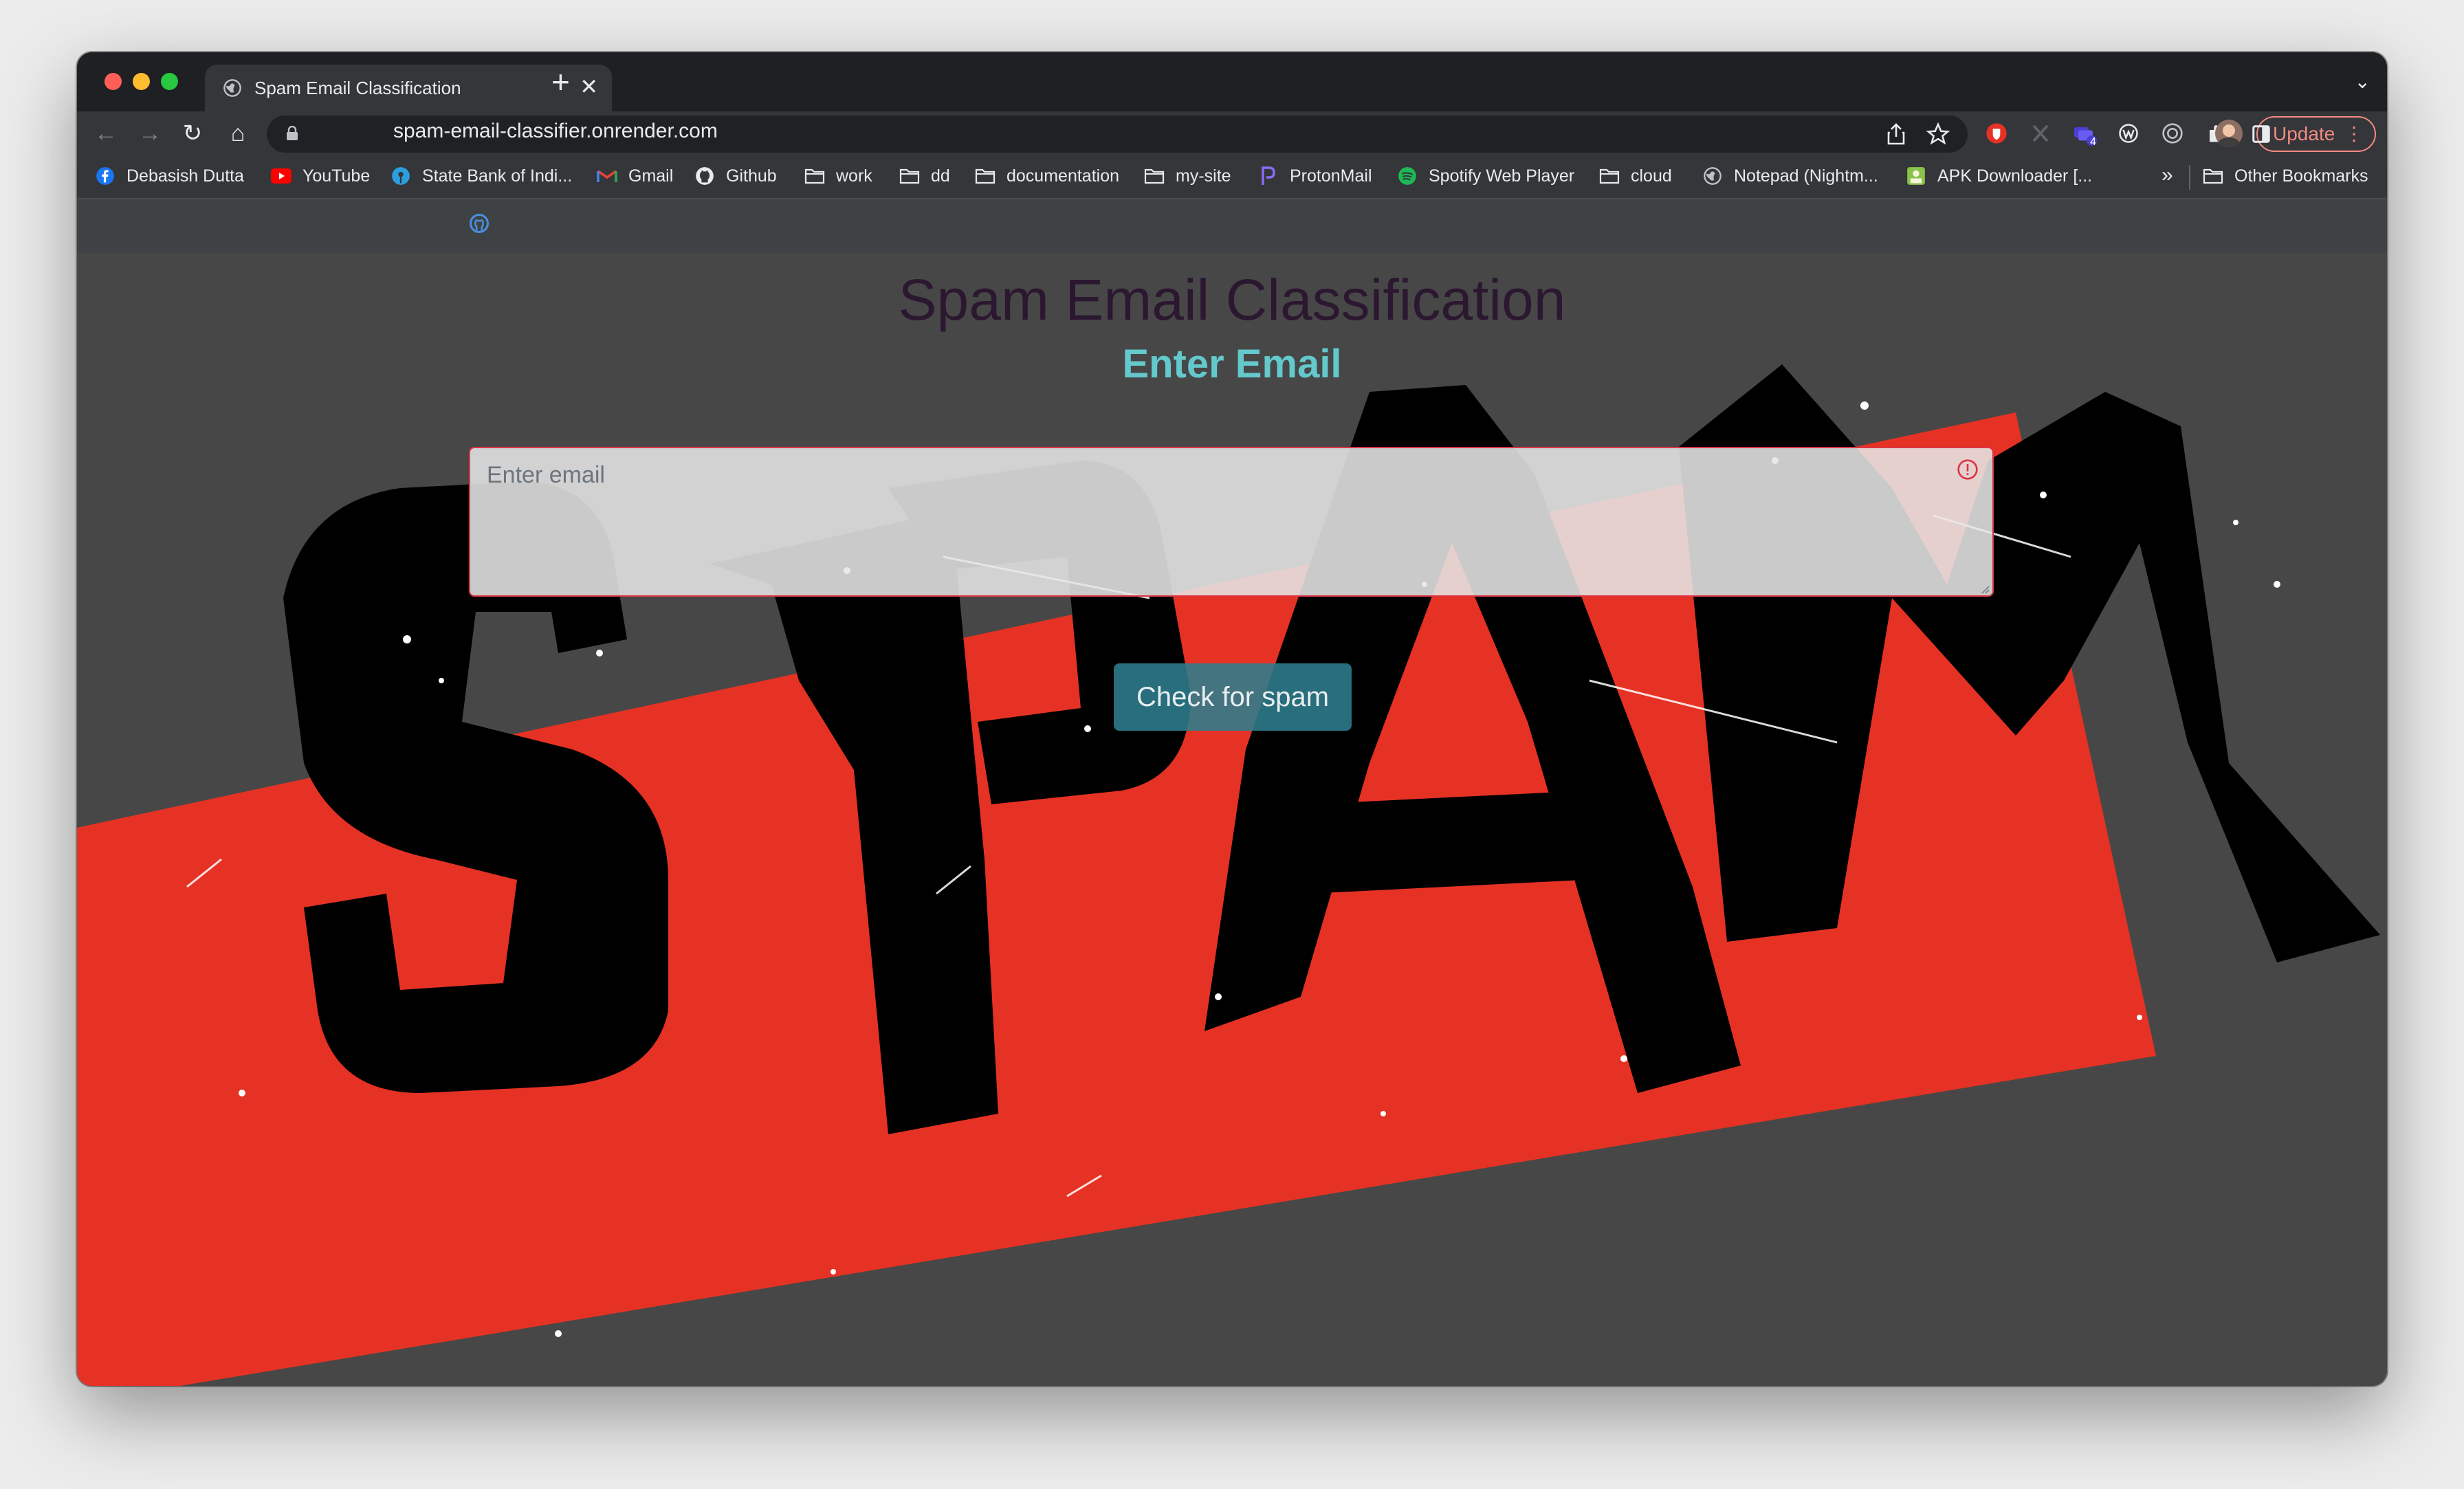 The width and height of the screenshot is (2464, 1489). I want to click on tab-title: Spam Email Classification, so click(357, 88).